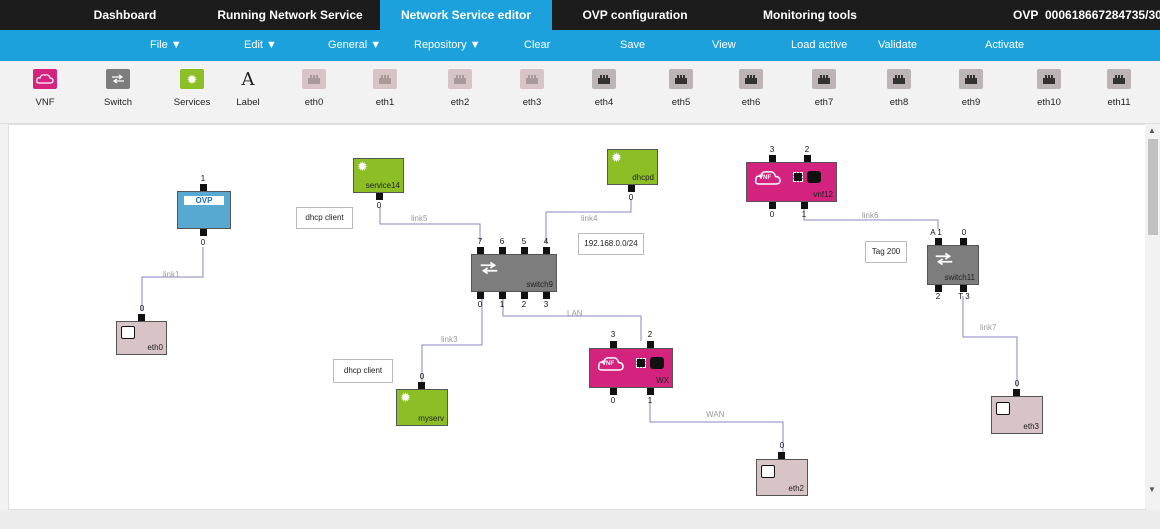 Image resolution: width=1160 pixels, height=529 pixels. Describe the element at coordinates (537, 45) in the screenshot. I see `clear-button: Clear` at that location.